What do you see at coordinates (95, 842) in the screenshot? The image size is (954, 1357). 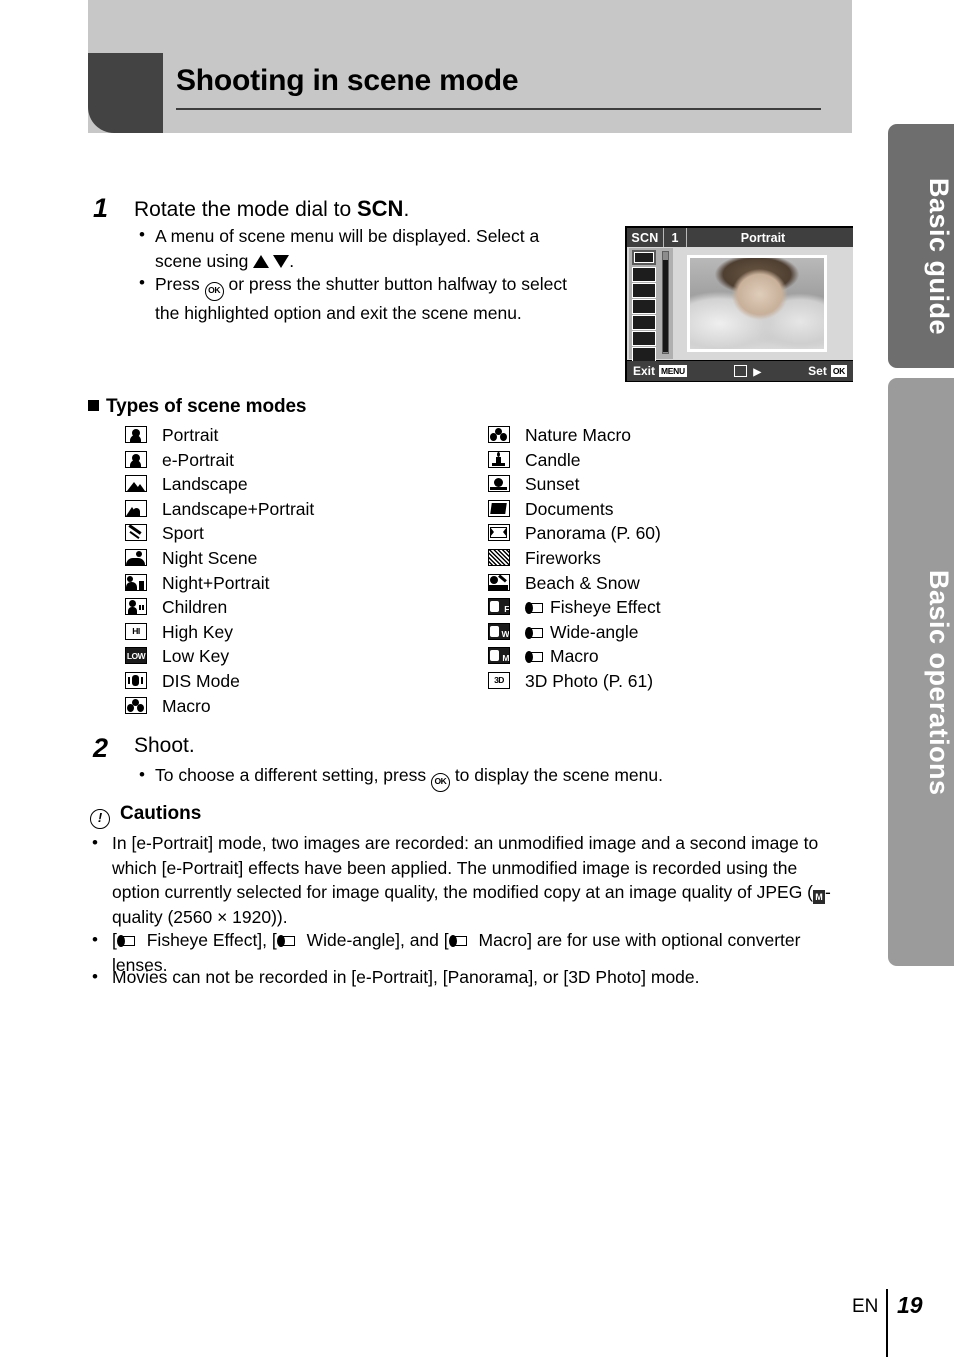 I see `caution-1-mark: •` at bounding box center [95, 842].